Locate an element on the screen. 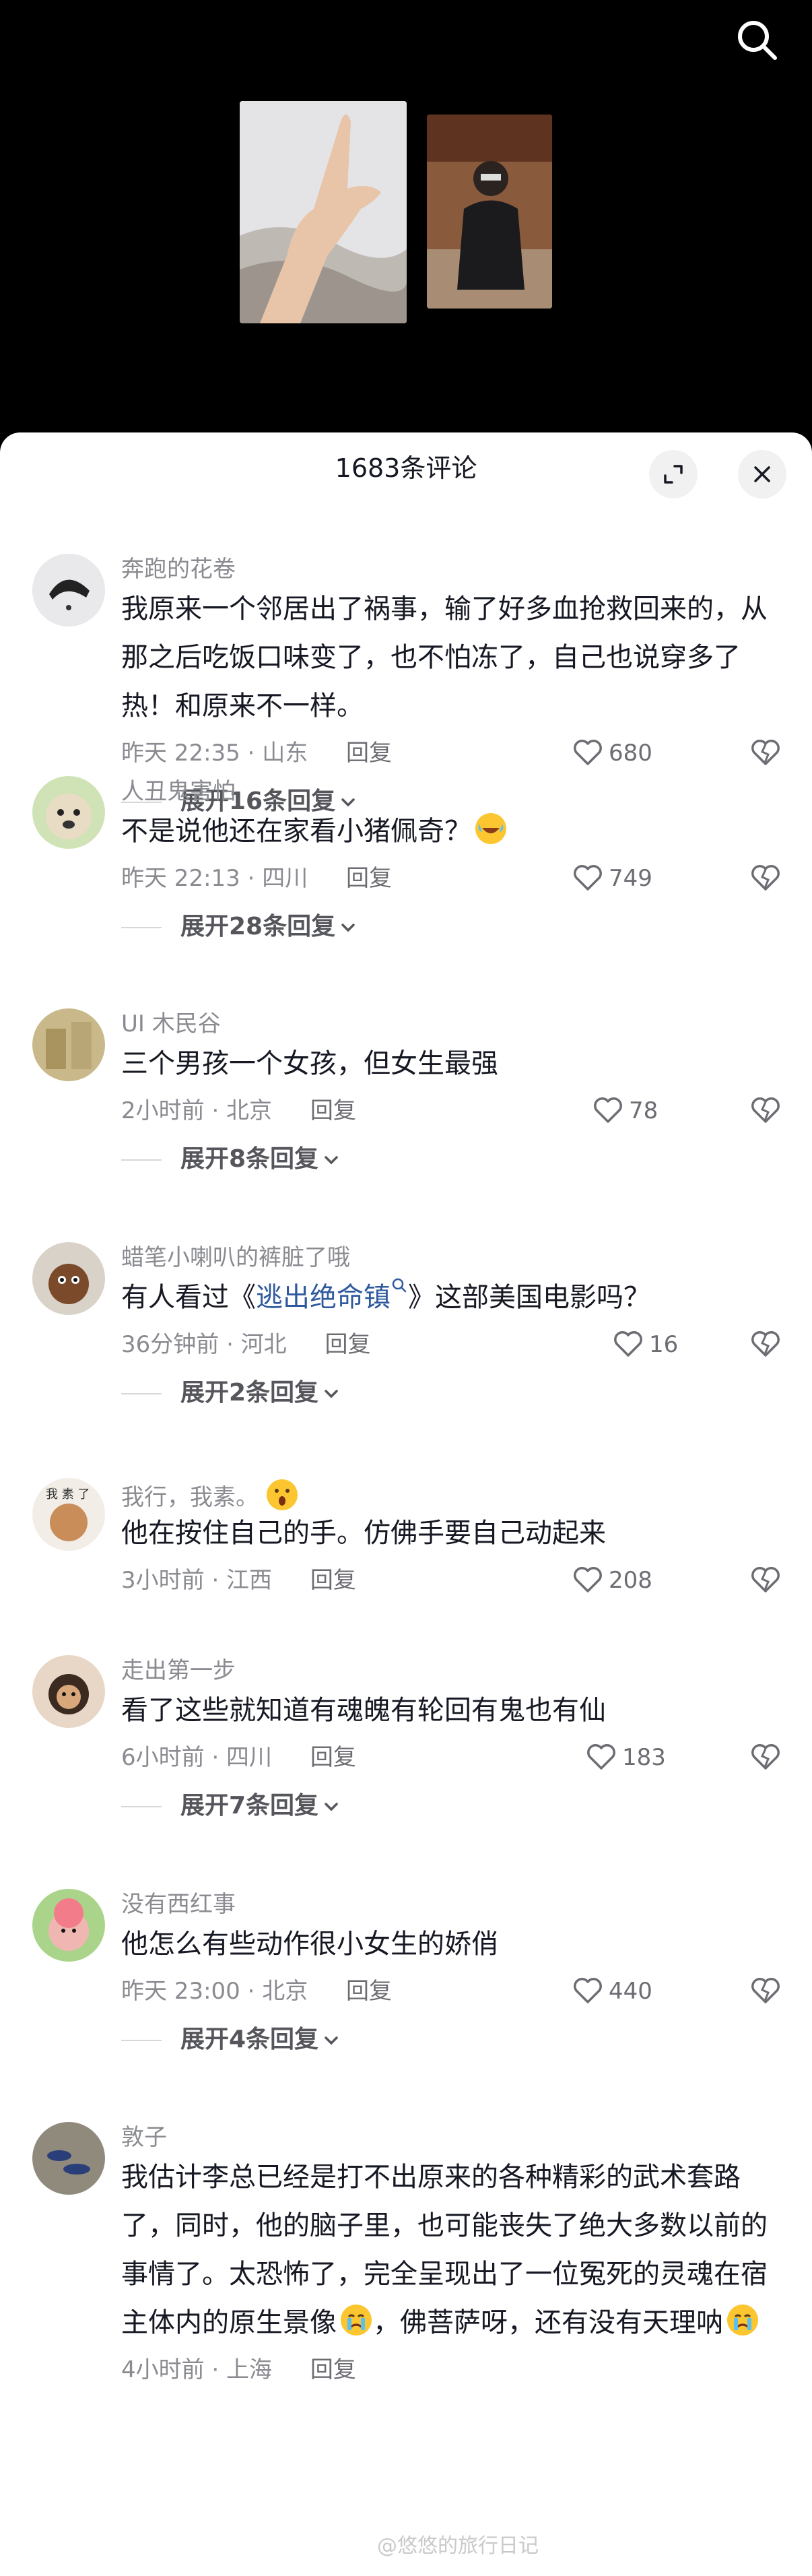  surprised-emoji-icon is located at coordinates (282, 1494).